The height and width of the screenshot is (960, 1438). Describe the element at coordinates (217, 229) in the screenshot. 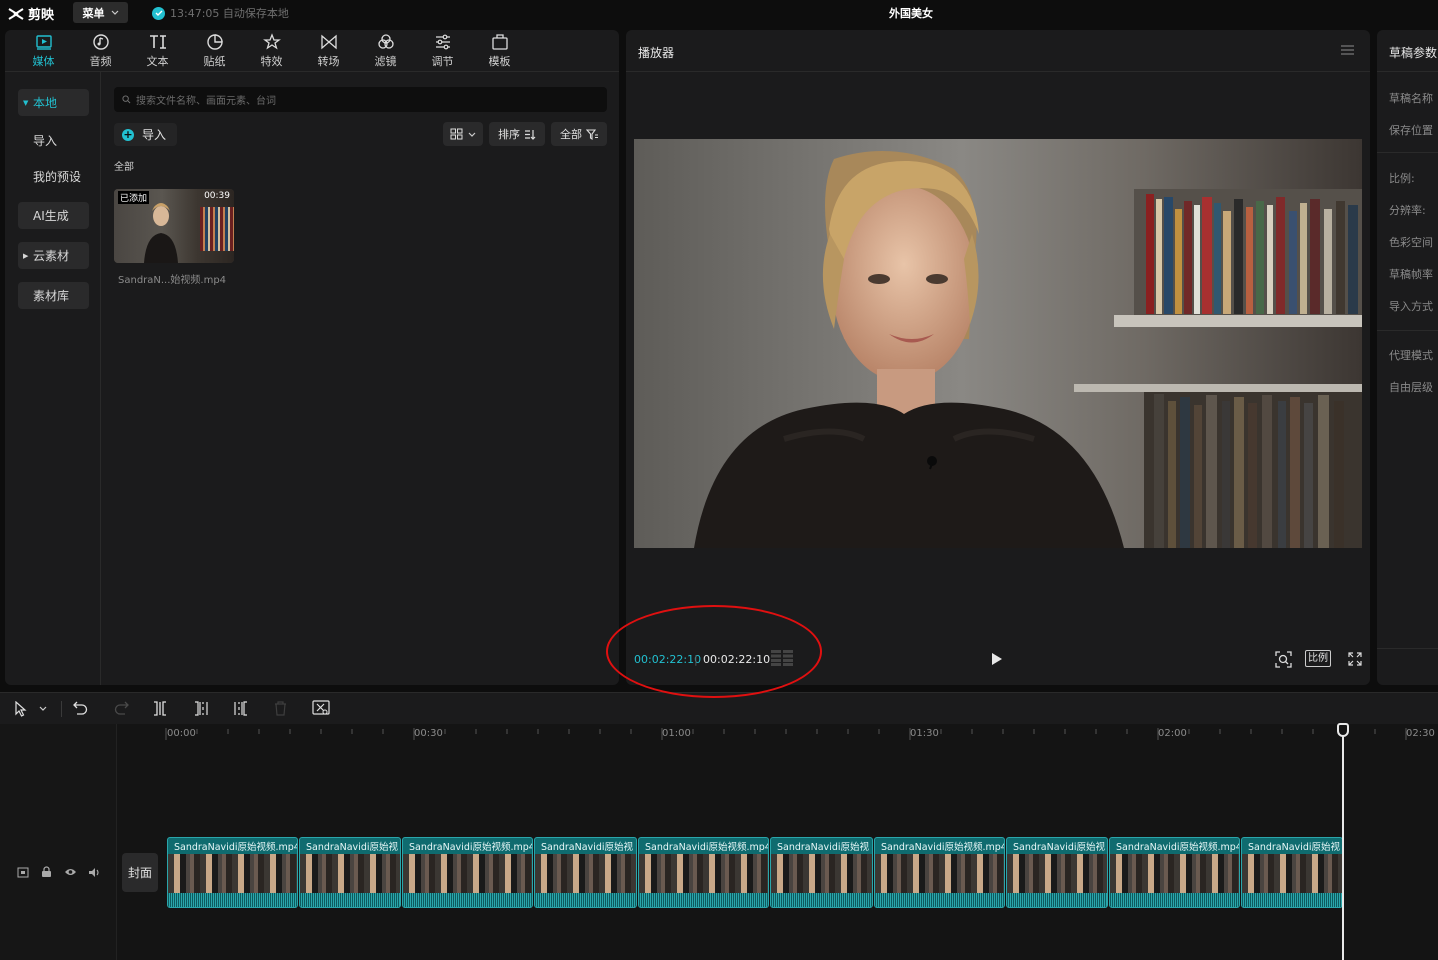

I see `bookshelf-image` at that location.